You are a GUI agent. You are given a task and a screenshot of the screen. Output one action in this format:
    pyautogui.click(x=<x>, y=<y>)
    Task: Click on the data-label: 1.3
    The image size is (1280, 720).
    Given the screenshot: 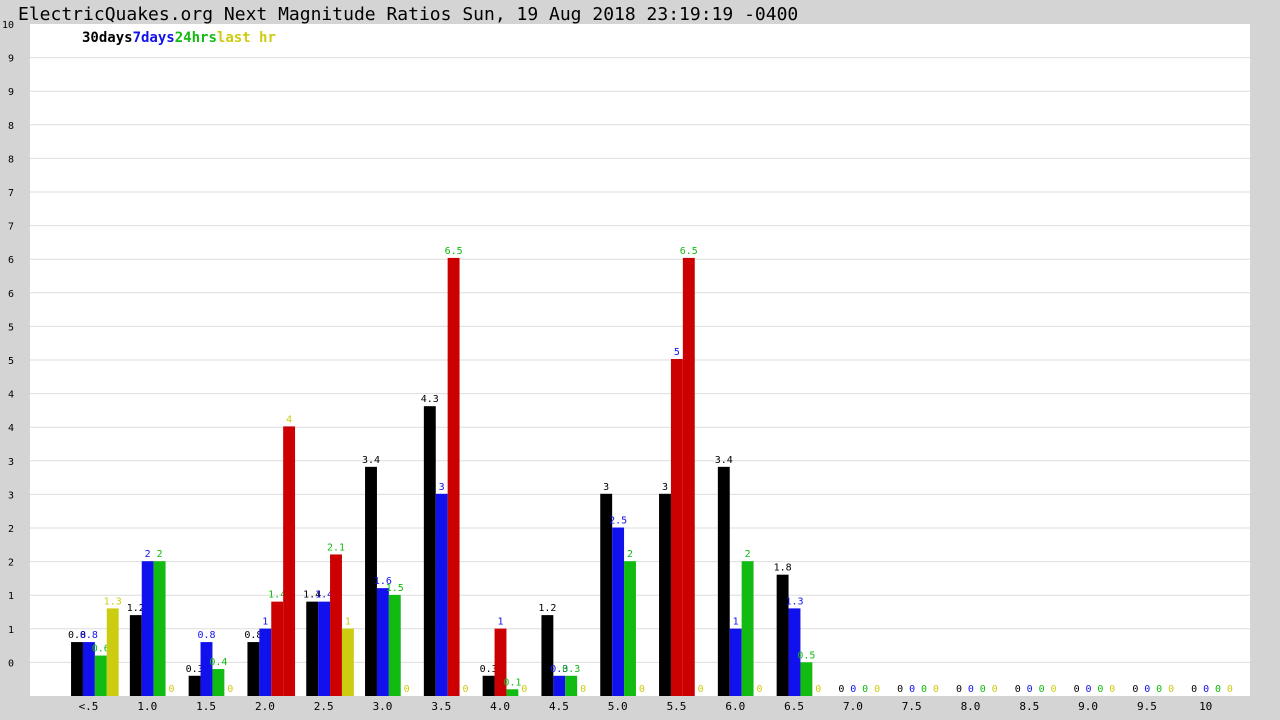 What is the action you would take?
    pyautogui.click(x=113, y=601)
    